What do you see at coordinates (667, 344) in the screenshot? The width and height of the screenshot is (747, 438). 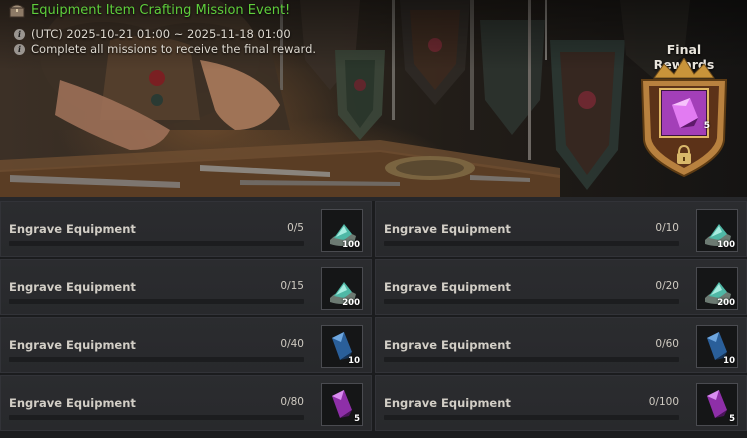 I see `mission-progress-text: 0/60` at bounding box center [667, 344].